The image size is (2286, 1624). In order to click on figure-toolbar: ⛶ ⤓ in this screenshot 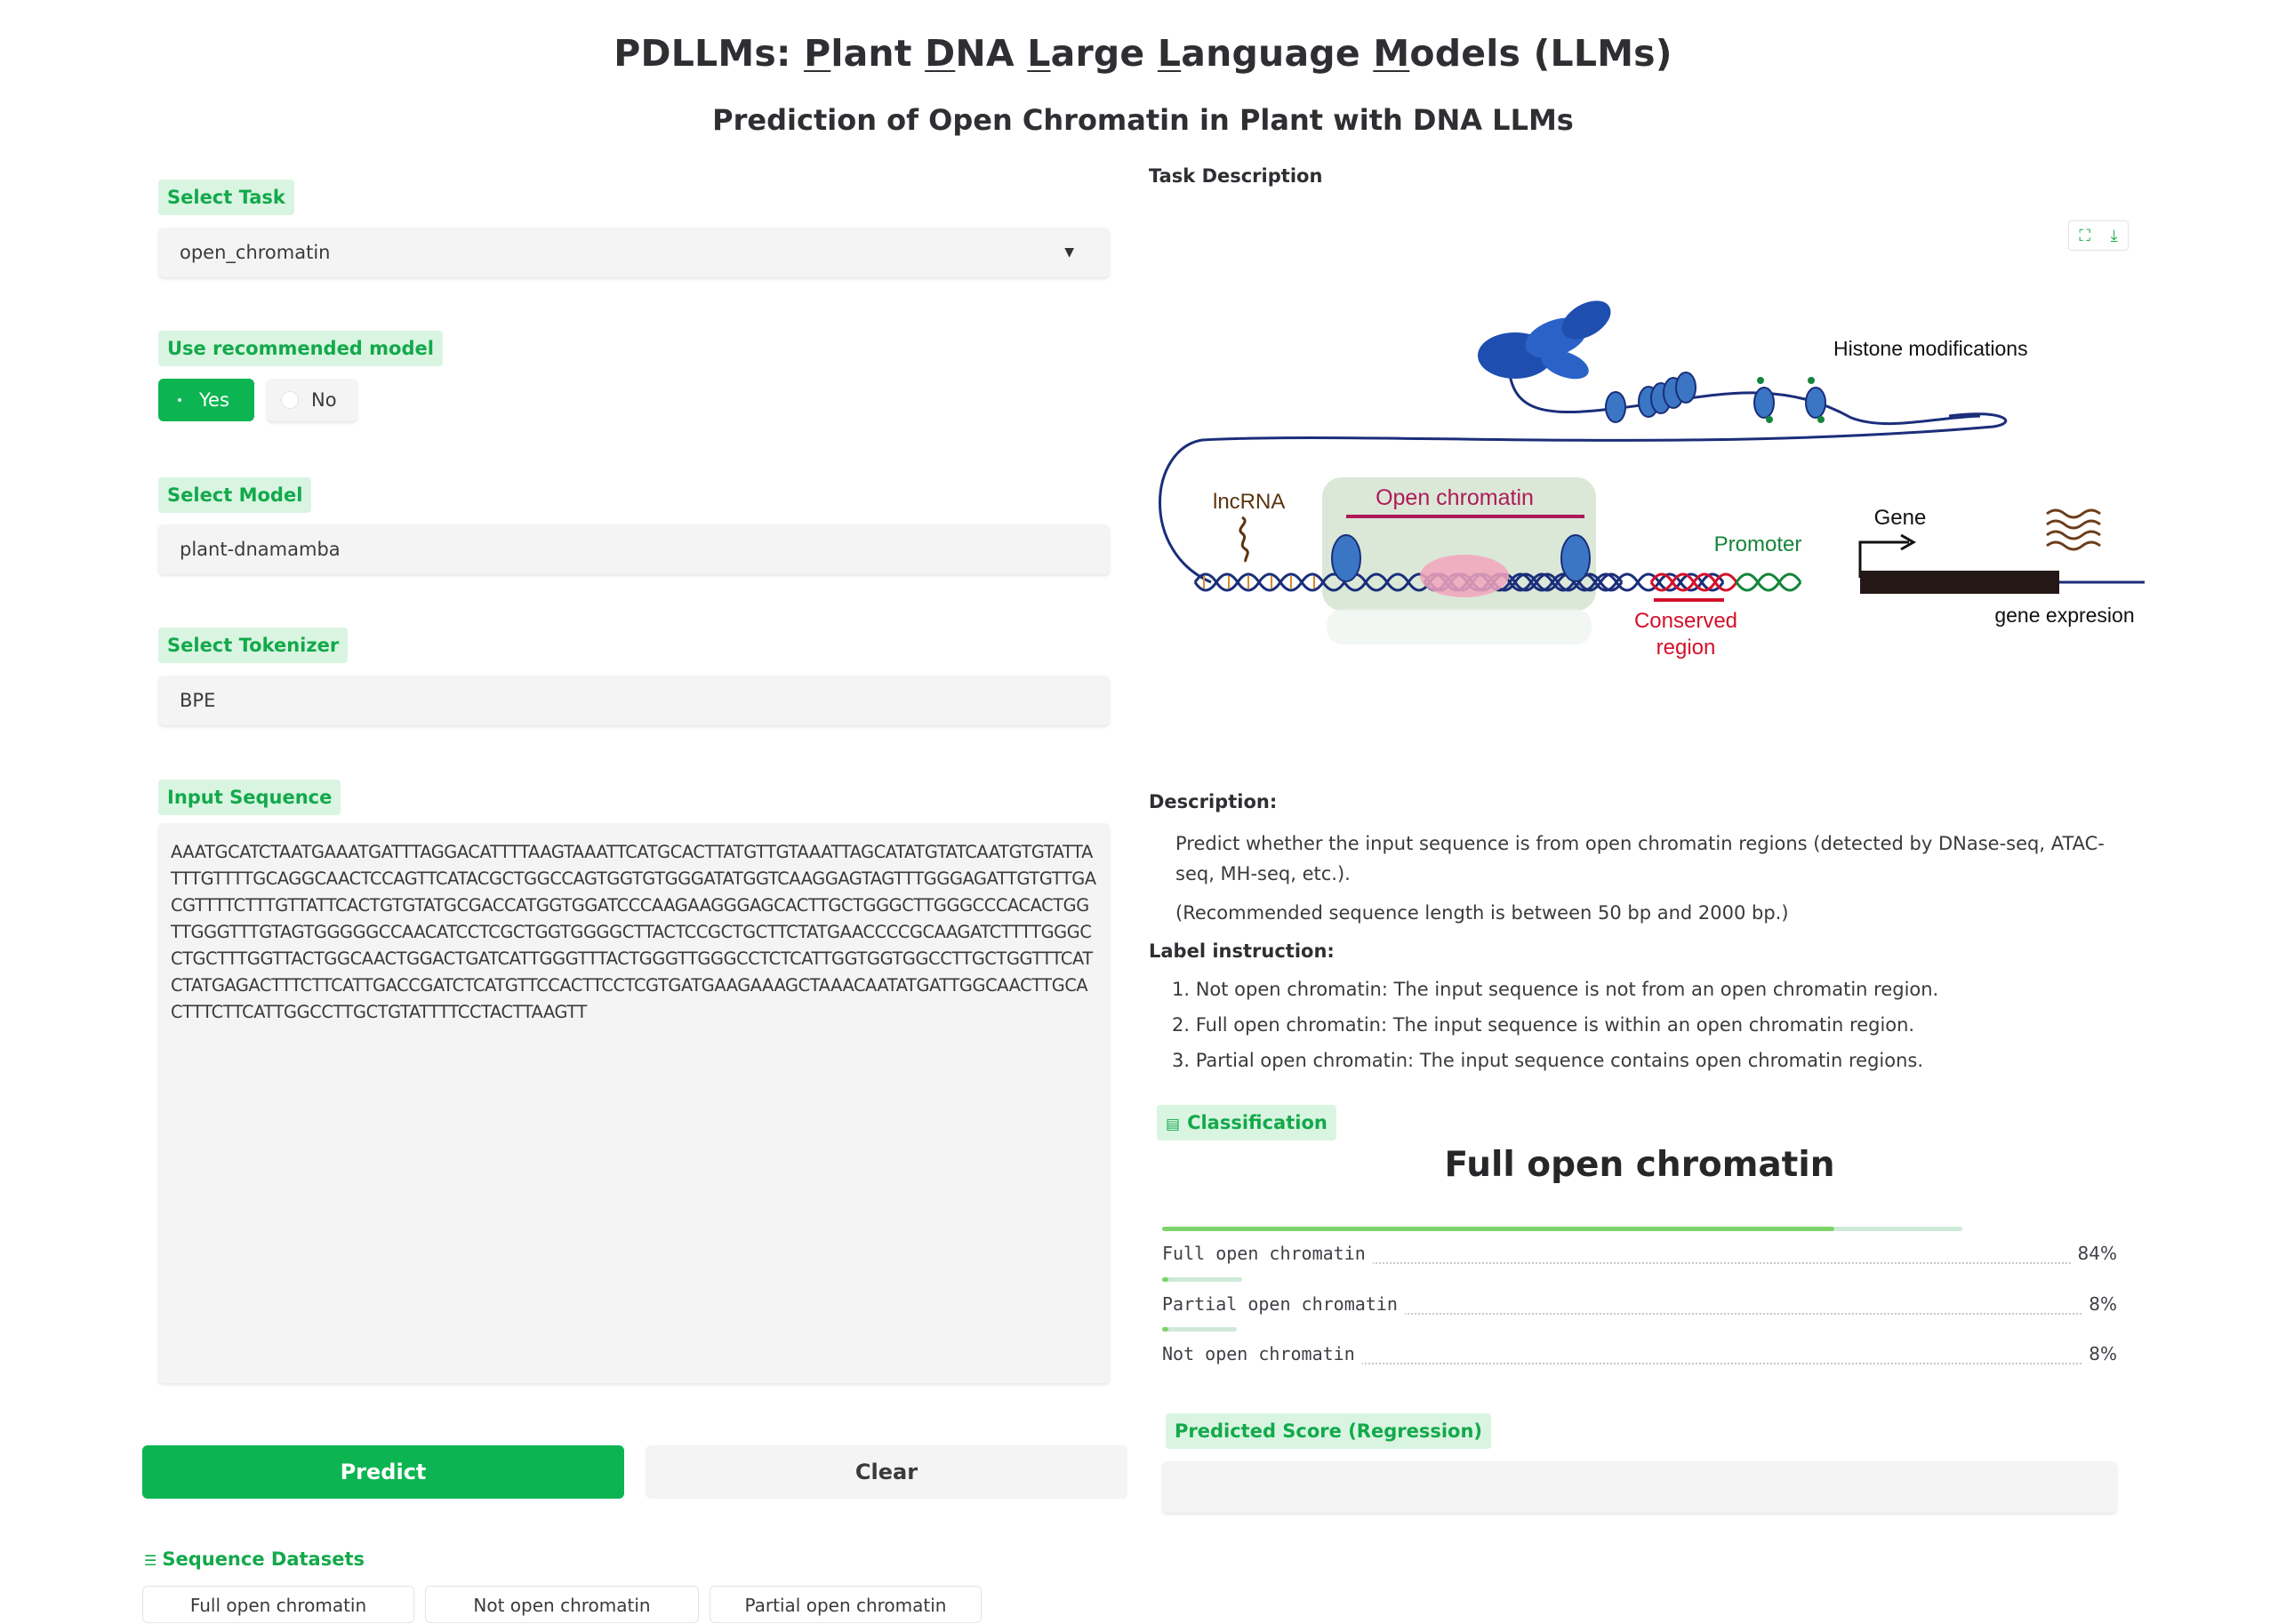, I will do `click(2098, 235)`.